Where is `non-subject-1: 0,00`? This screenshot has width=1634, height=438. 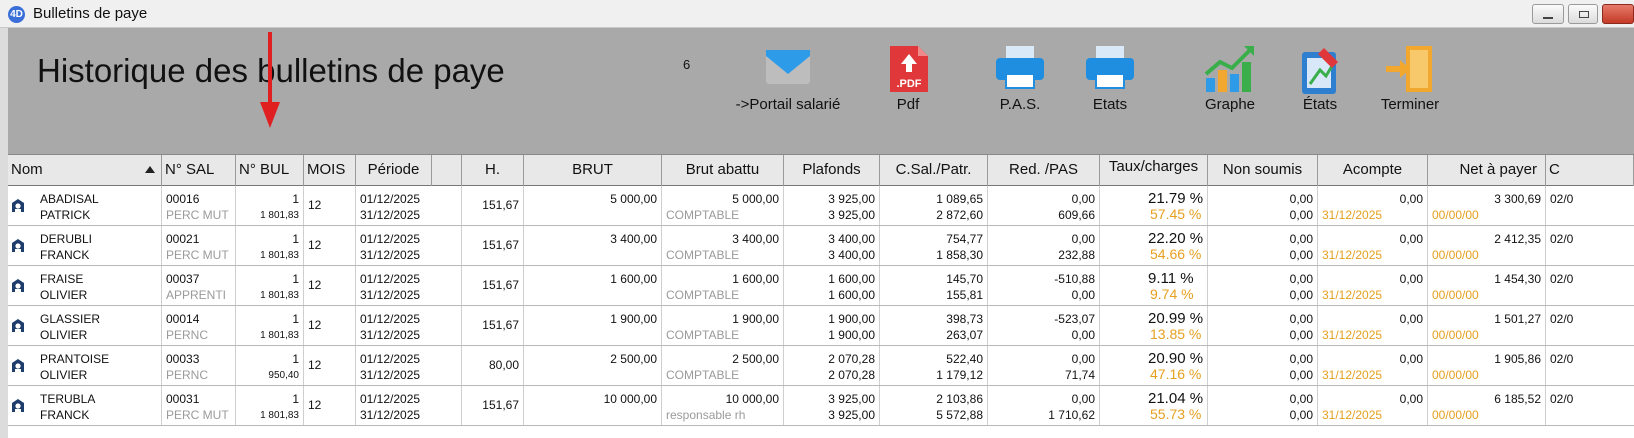 non-subject-1: 0,00 is located at coordinates (1301, 199).